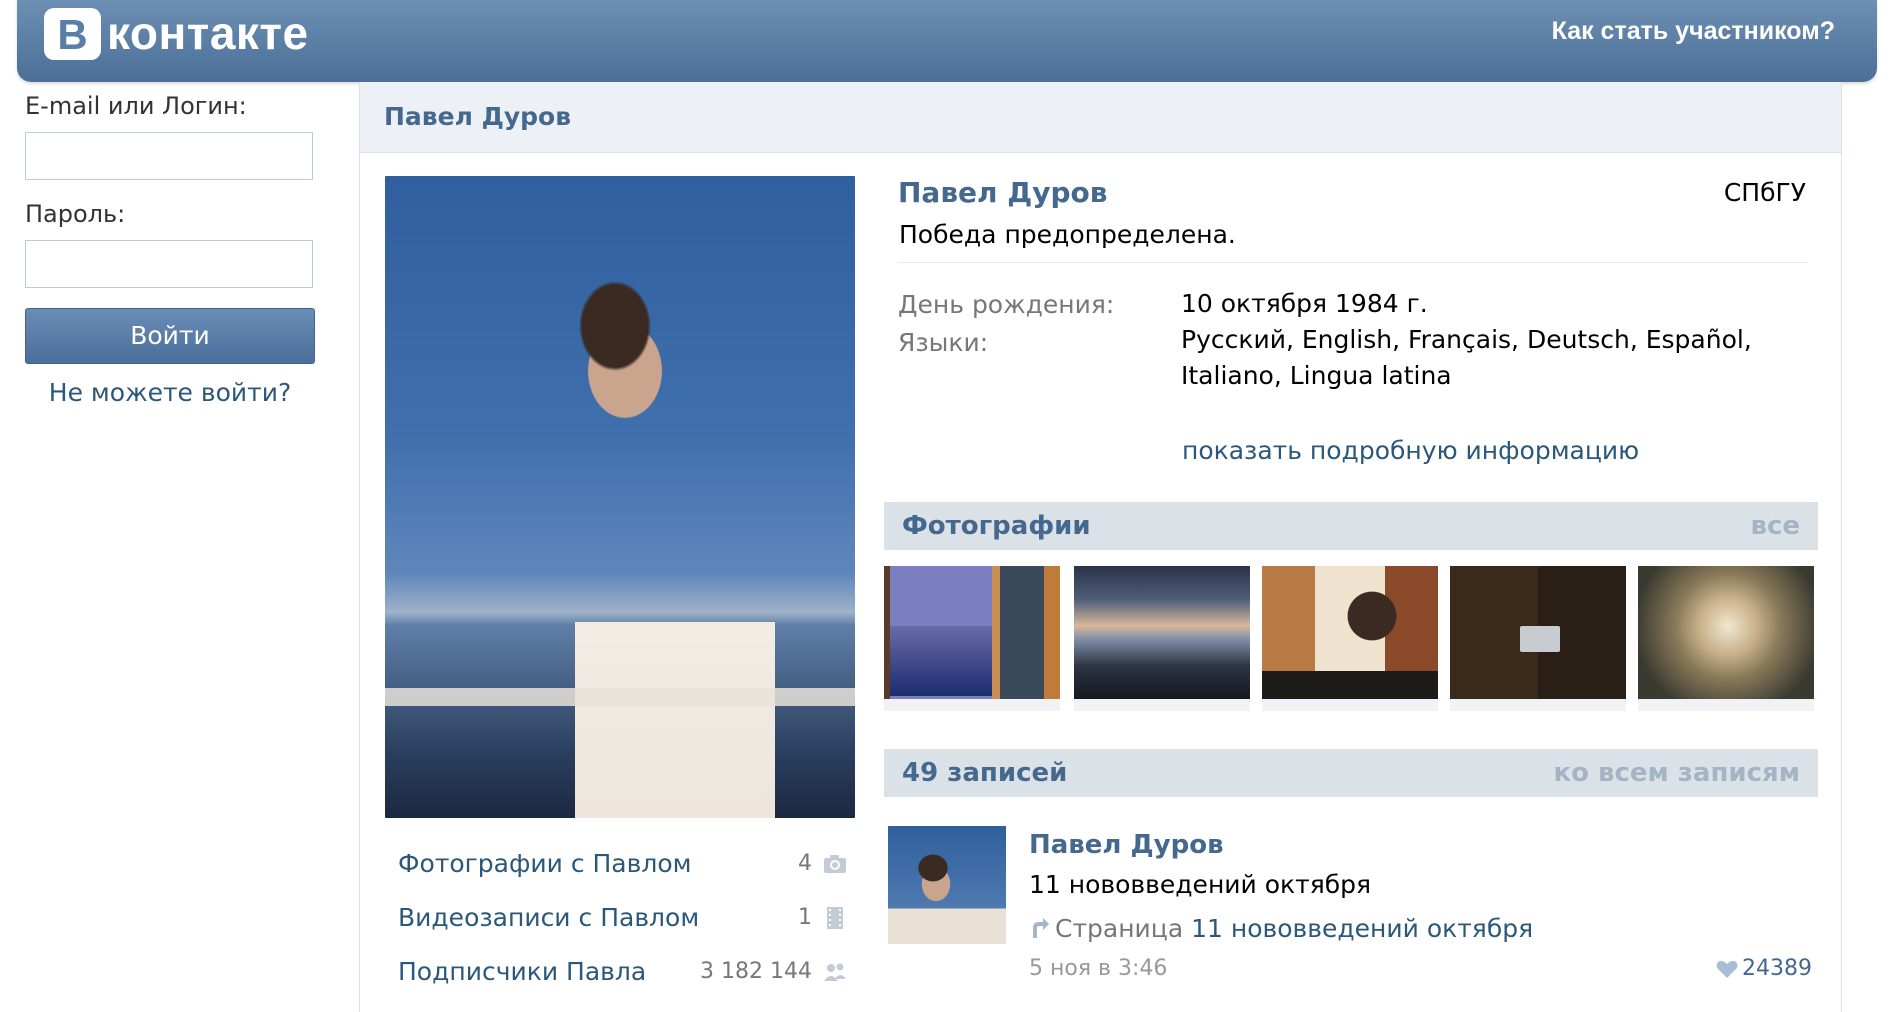  Describe the element at coordinates (620, 697) in the screenshot. I see `photo-rail` at that location.